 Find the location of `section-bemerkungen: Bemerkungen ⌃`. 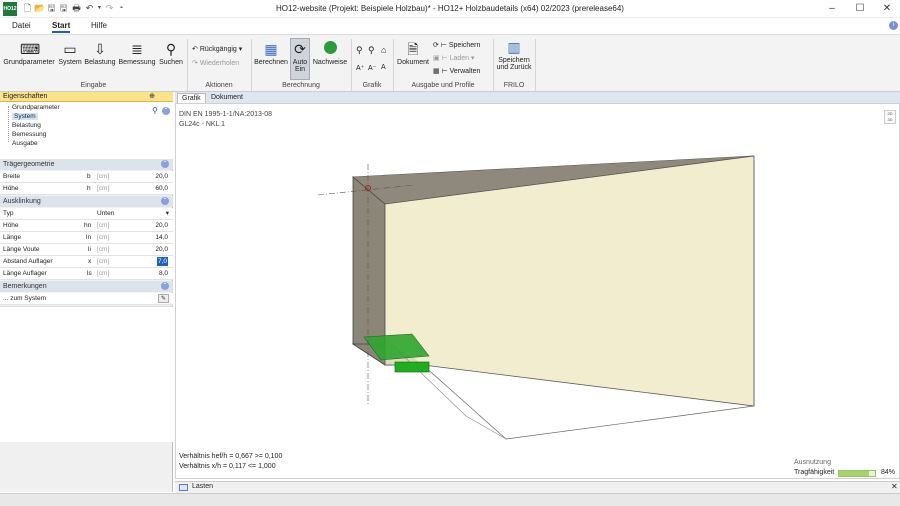

section-bemerkungen: Bemerkungen ⌃ is located at coordinates (86, 286).